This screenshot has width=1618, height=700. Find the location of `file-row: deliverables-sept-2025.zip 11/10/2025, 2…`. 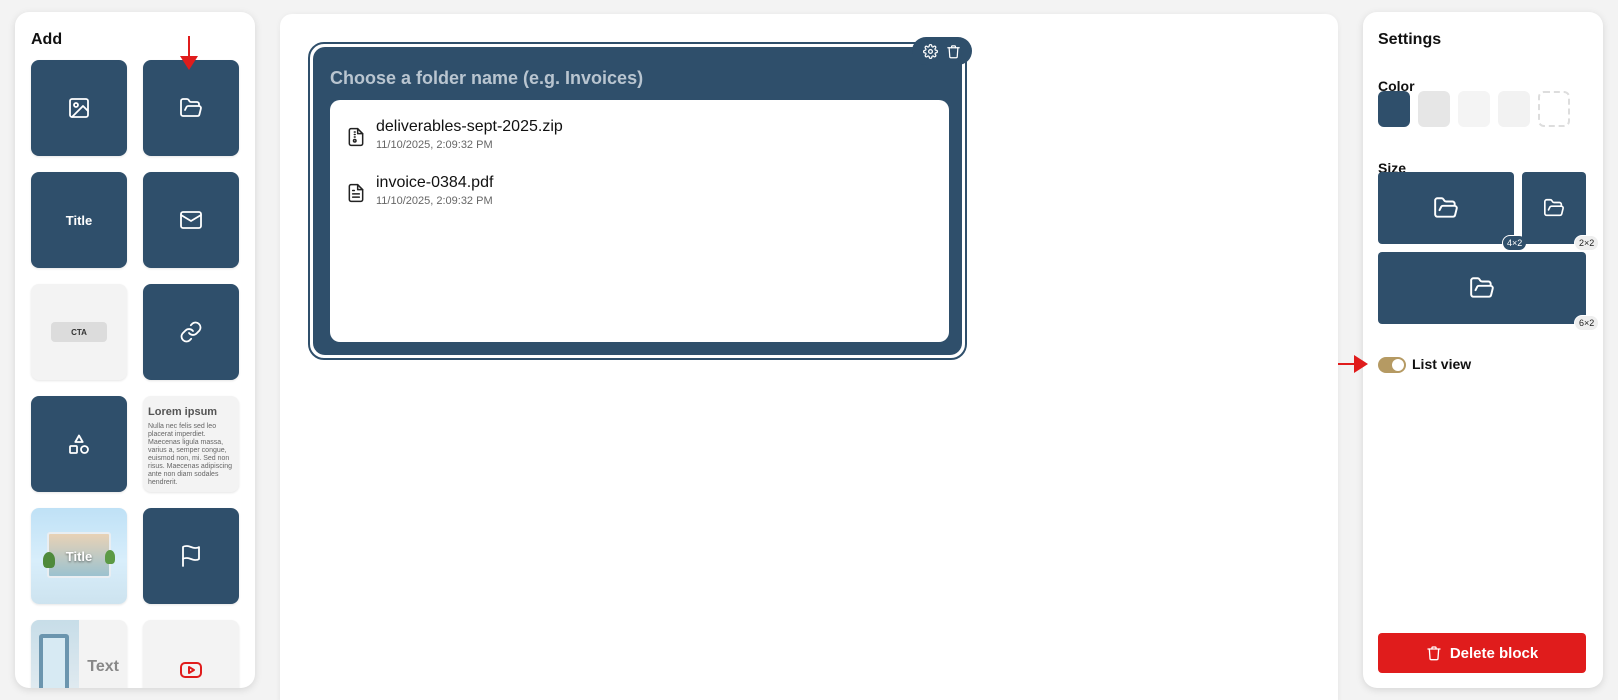

file-row: deliverables-sept-2025.zip 11/10/2025, 2… is located at coordinates (639, 146).